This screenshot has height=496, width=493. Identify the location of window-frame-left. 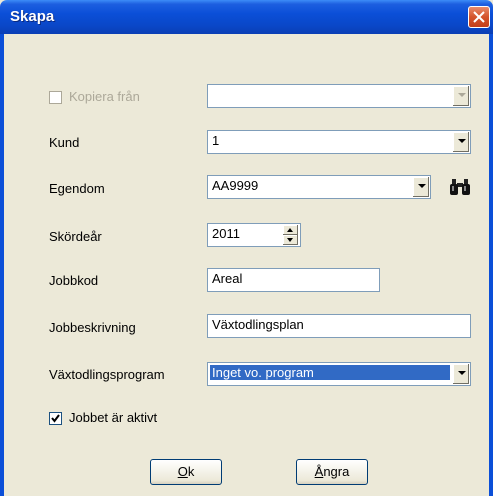
(2, 265).